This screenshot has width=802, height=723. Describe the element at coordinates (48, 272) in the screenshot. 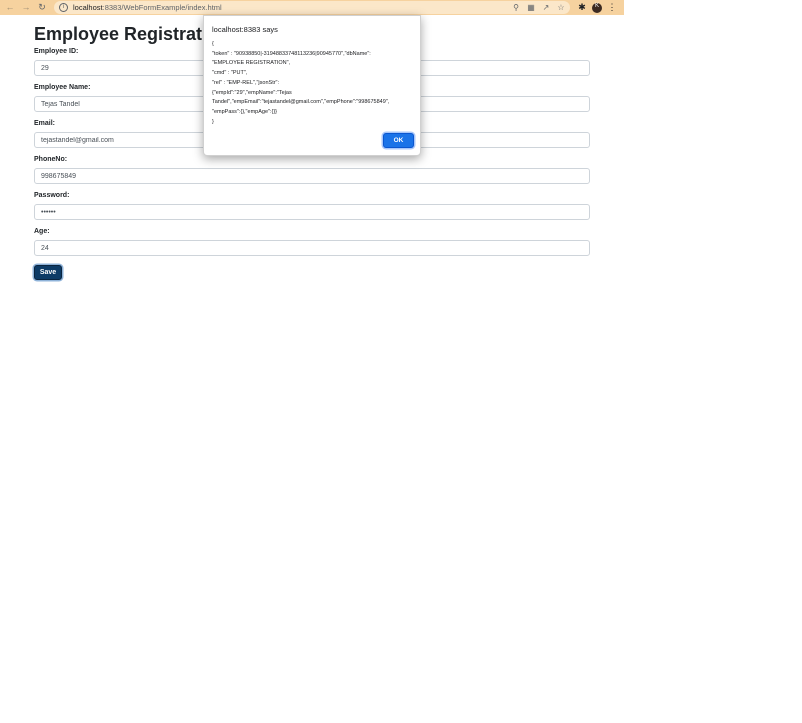

I see `save-button: Save` at that location.